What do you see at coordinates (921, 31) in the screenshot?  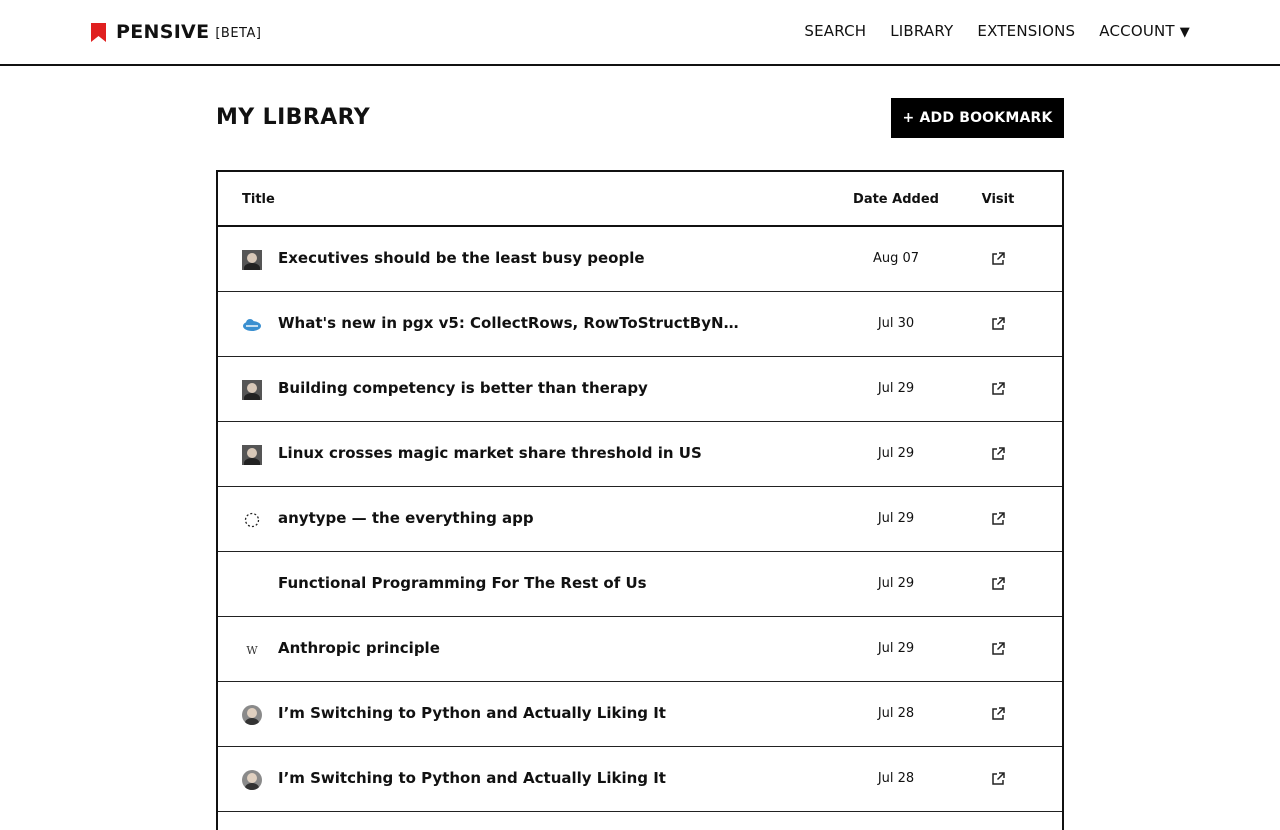 I see `nav-library: LIBRARY` at bounding box center [921, 31].